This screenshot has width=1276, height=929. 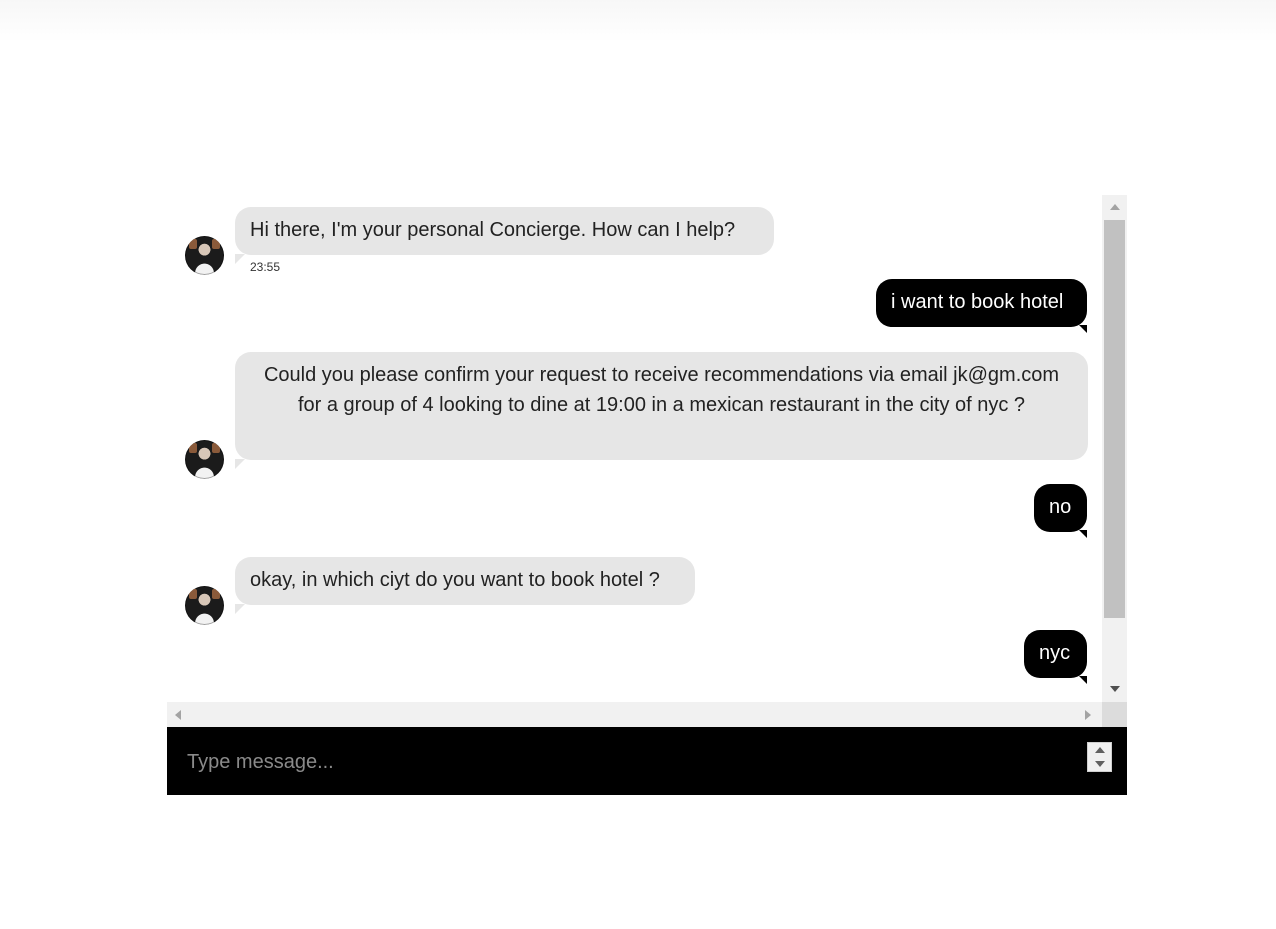 What do you see at coordinates (1115, 207) in the screenshot?
I see `scroll-up-arrow-icon` at bounding box center [1115, 207].